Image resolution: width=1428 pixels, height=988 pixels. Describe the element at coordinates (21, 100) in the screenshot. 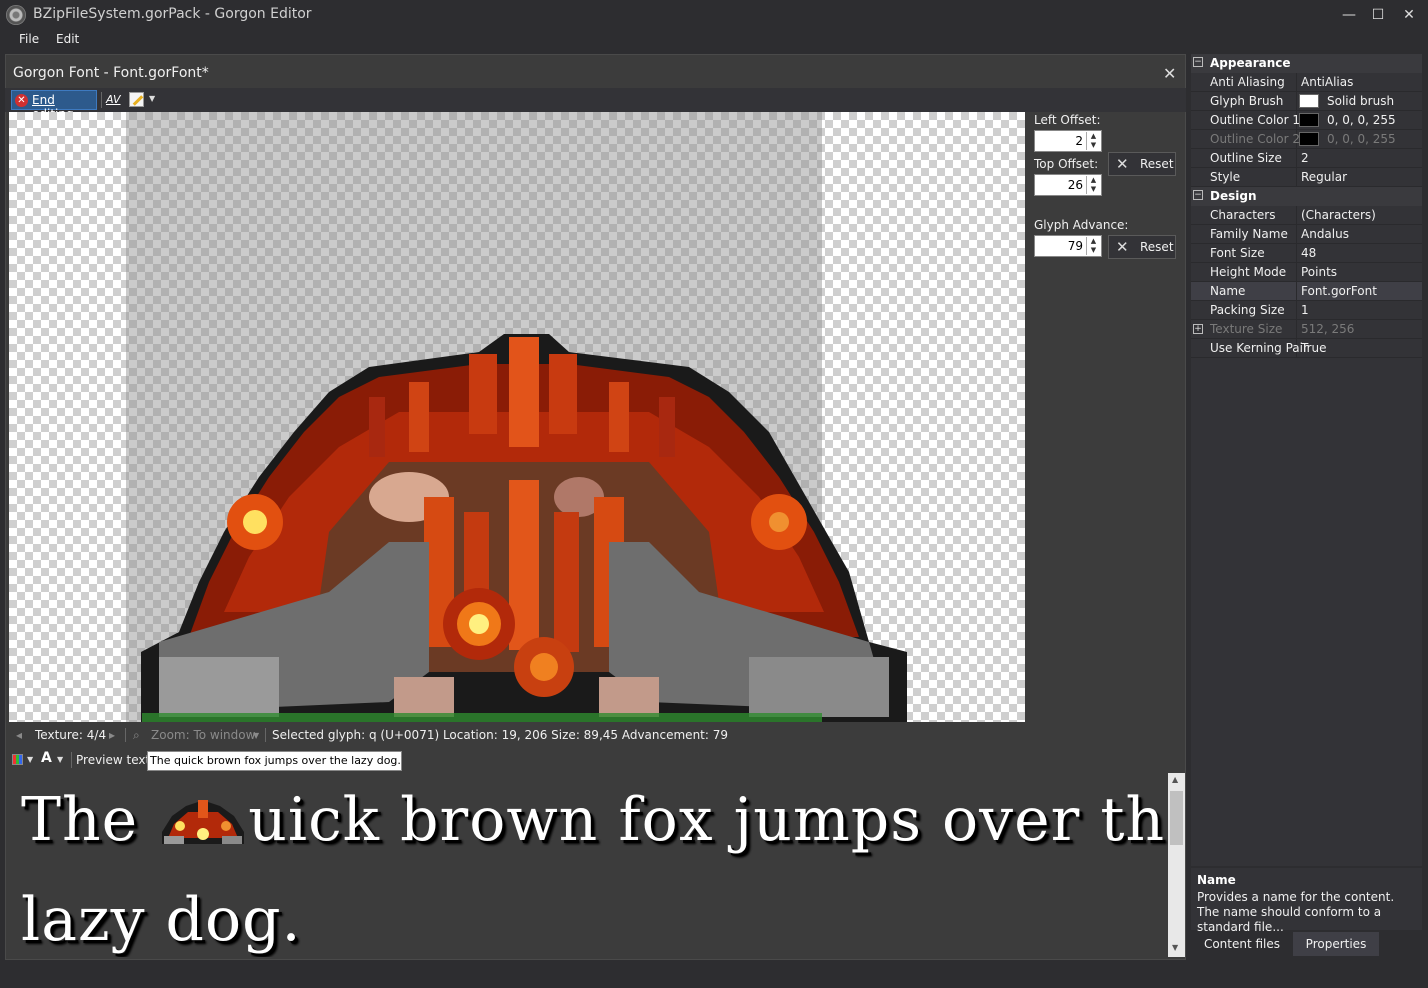

I see `cancel-icon: ✕` at that location.